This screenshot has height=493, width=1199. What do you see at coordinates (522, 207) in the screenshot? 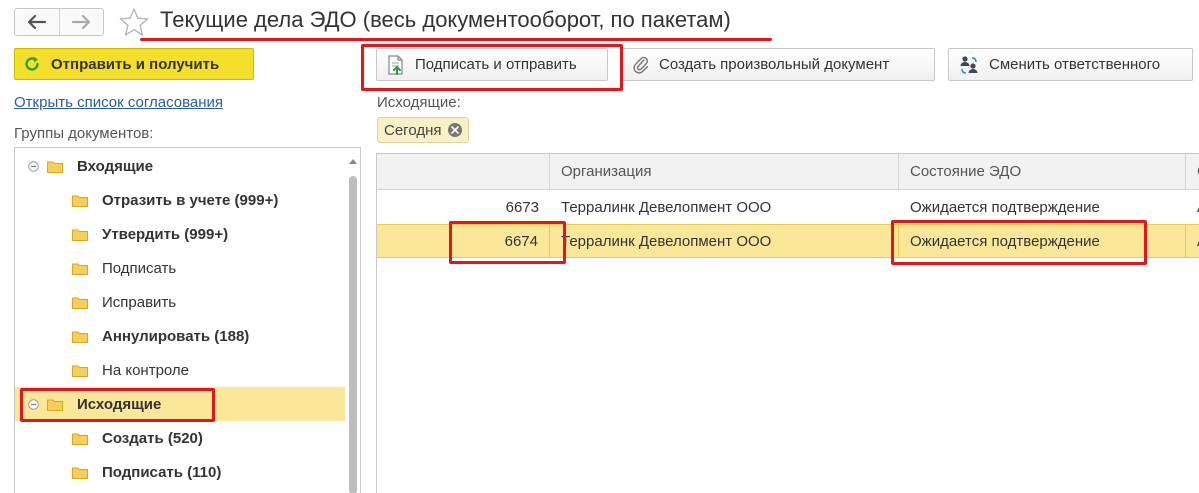
I see `cell-number: 6673` at bounding box center [522, 207].